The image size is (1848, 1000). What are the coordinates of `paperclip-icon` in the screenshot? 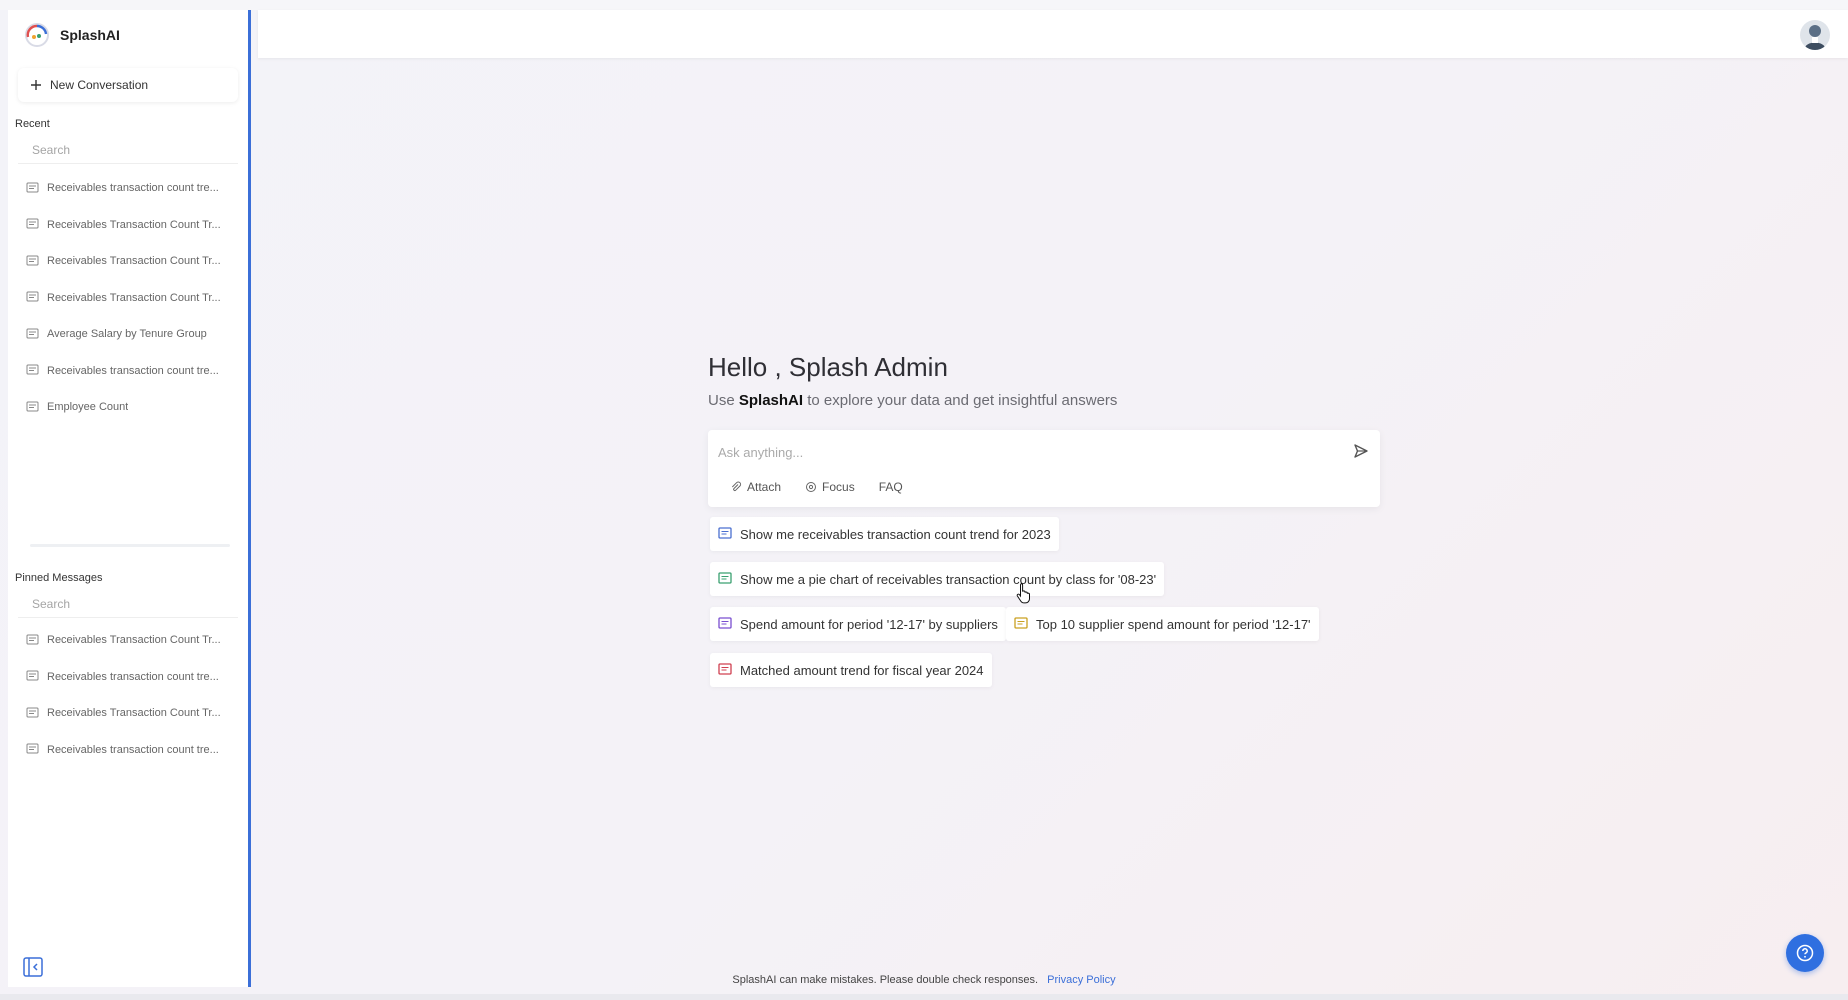 It's located at (736, 486).